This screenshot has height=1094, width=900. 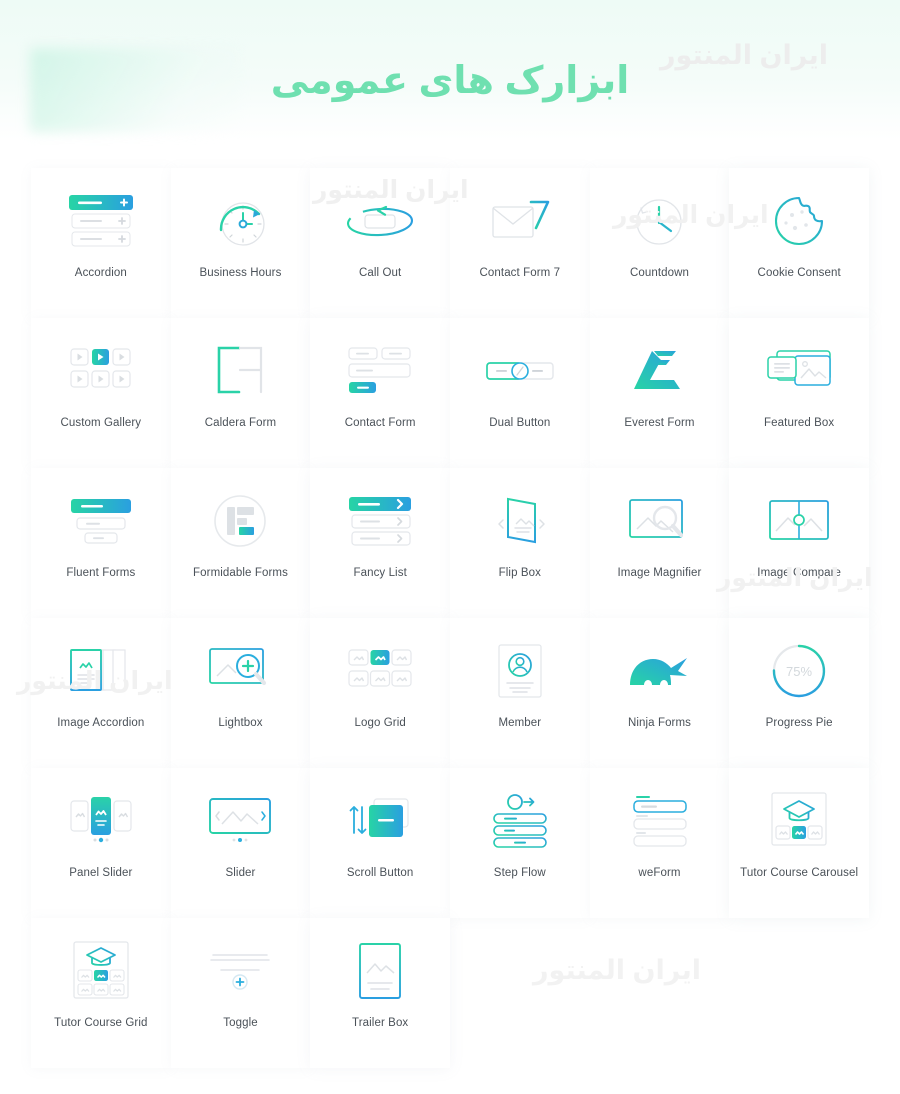 I want to click on widget-card-progress-pie: 75% Progress Pie, so click(x=799, y=693).